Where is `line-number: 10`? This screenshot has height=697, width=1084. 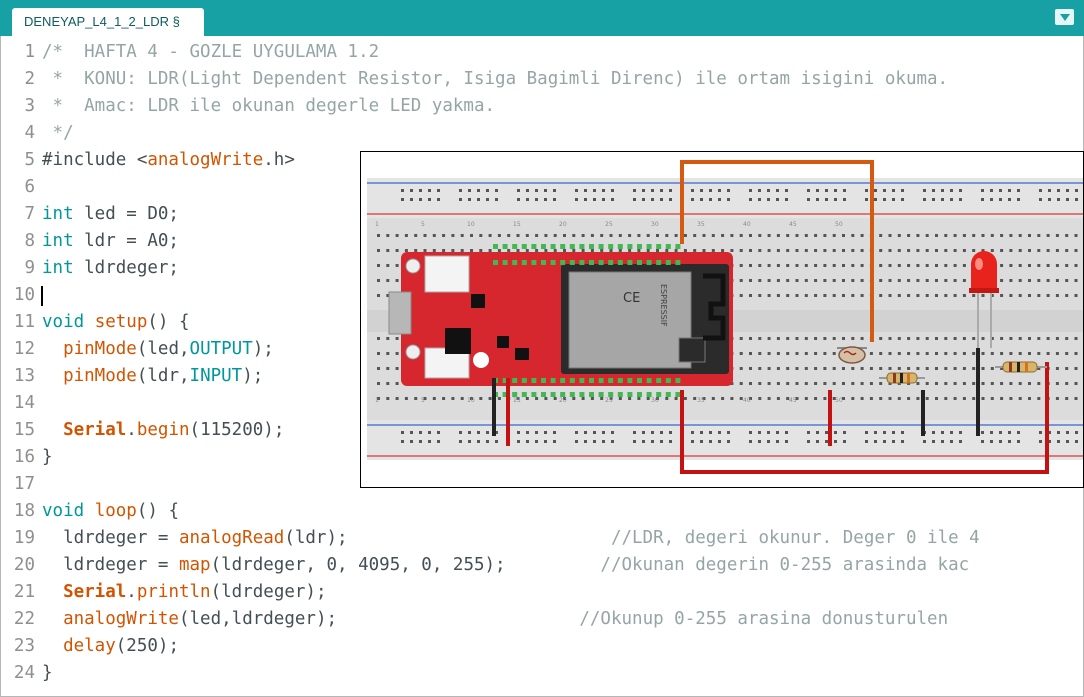
line-number: 10 is located at coordinates (24, 295).